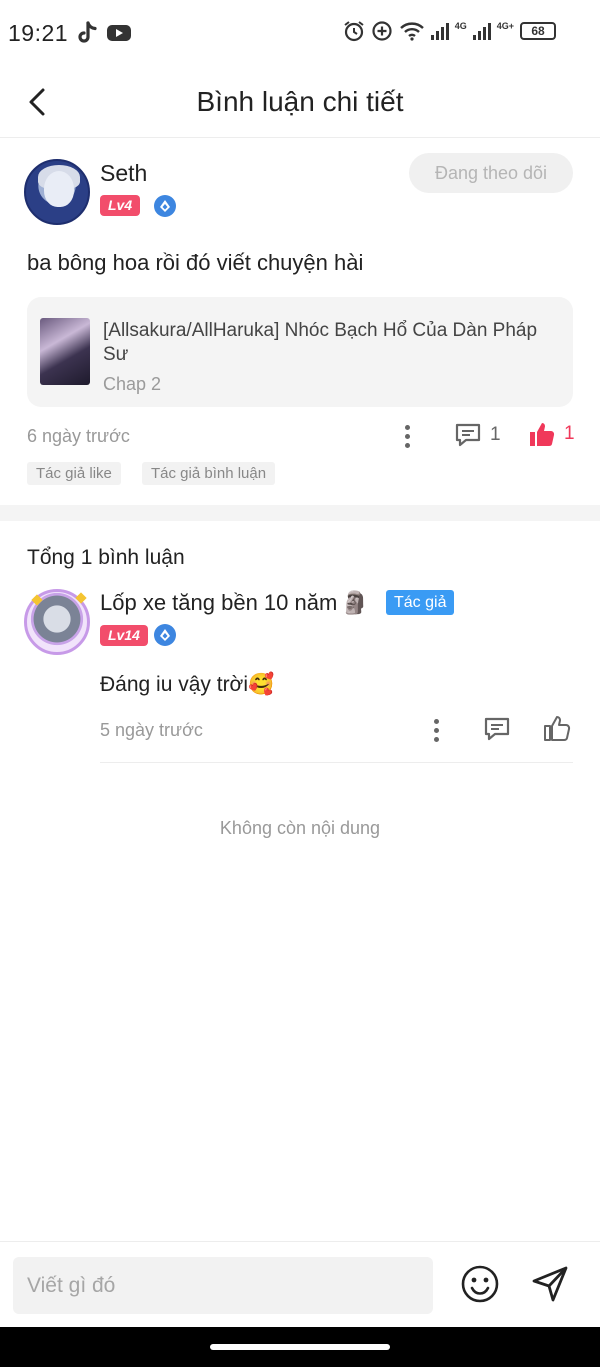 This screenshot has height=1367, width=600. I want to click on battery-icon: 68, so click(538, 31).